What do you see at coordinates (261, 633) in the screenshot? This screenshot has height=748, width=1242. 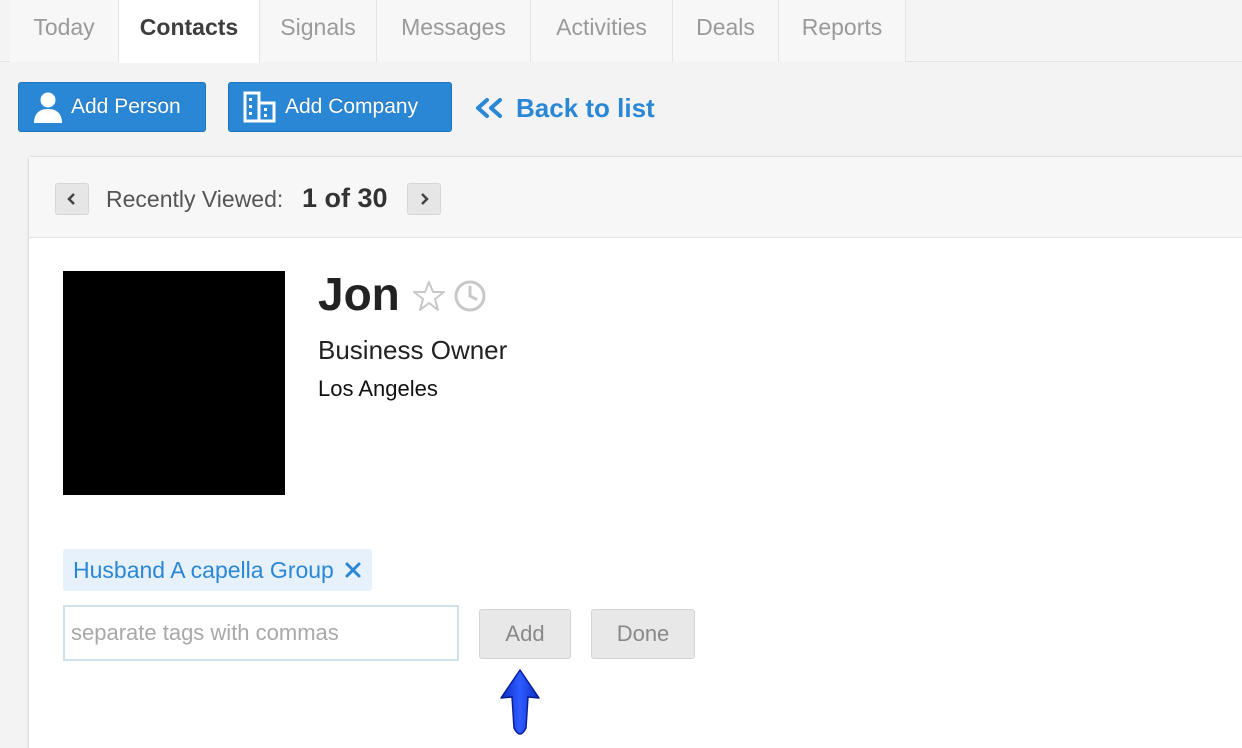 I see `tag-input` at bounding box center [261, 633].